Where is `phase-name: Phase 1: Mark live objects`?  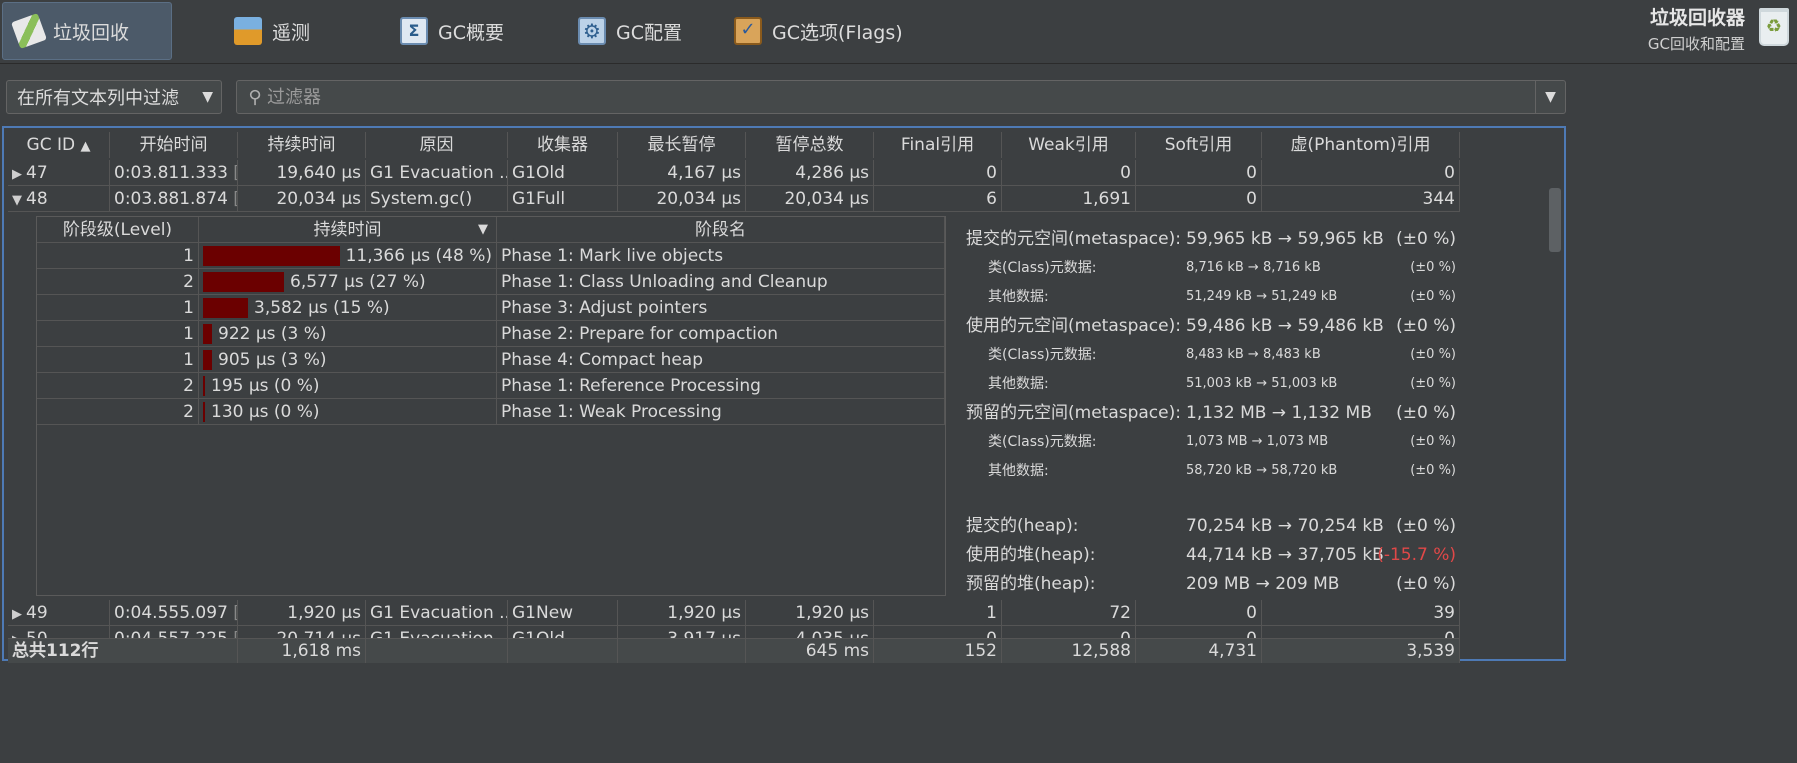
phase-name: Phase 1: Mark live objects is located at coordinates (721, 256).